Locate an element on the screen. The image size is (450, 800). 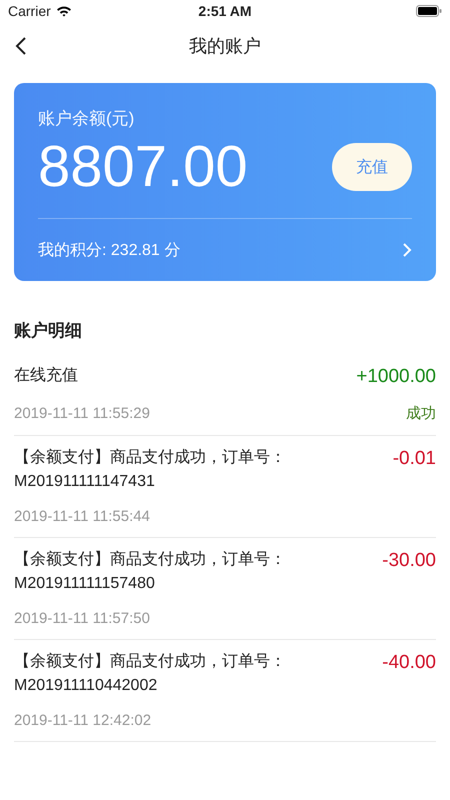
transaction-description: 【余额支付】商品支付成功，订单号：M201911111157480 is located at coordinates (150, 572).